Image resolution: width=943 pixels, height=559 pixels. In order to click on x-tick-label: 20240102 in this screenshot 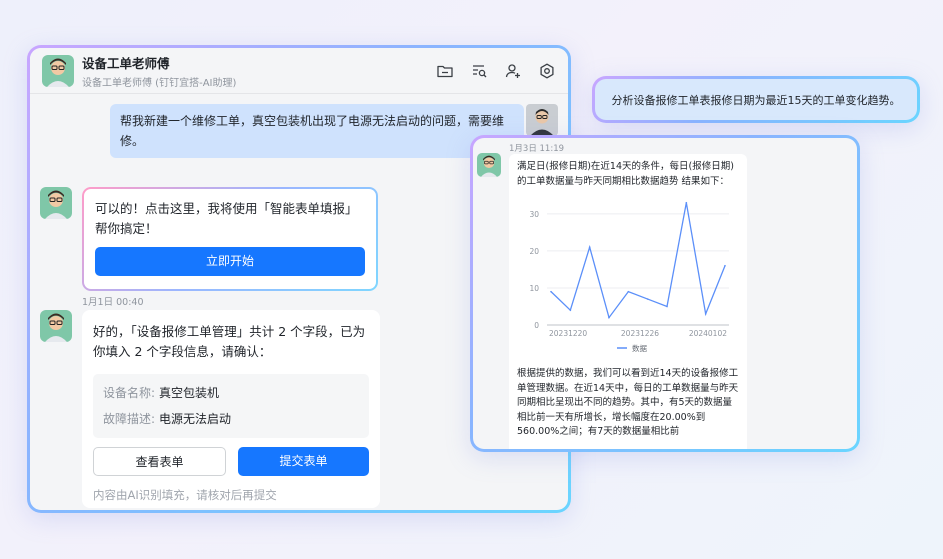, I will do `click(708, 333)`.